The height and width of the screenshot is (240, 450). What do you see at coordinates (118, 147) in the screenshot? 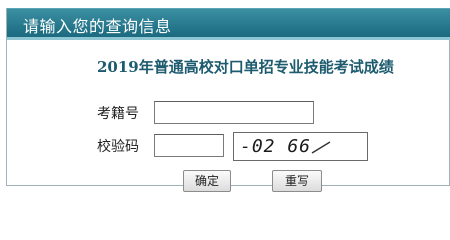
I see `captcha-label: 校验码` at bounding box center [118, 147].